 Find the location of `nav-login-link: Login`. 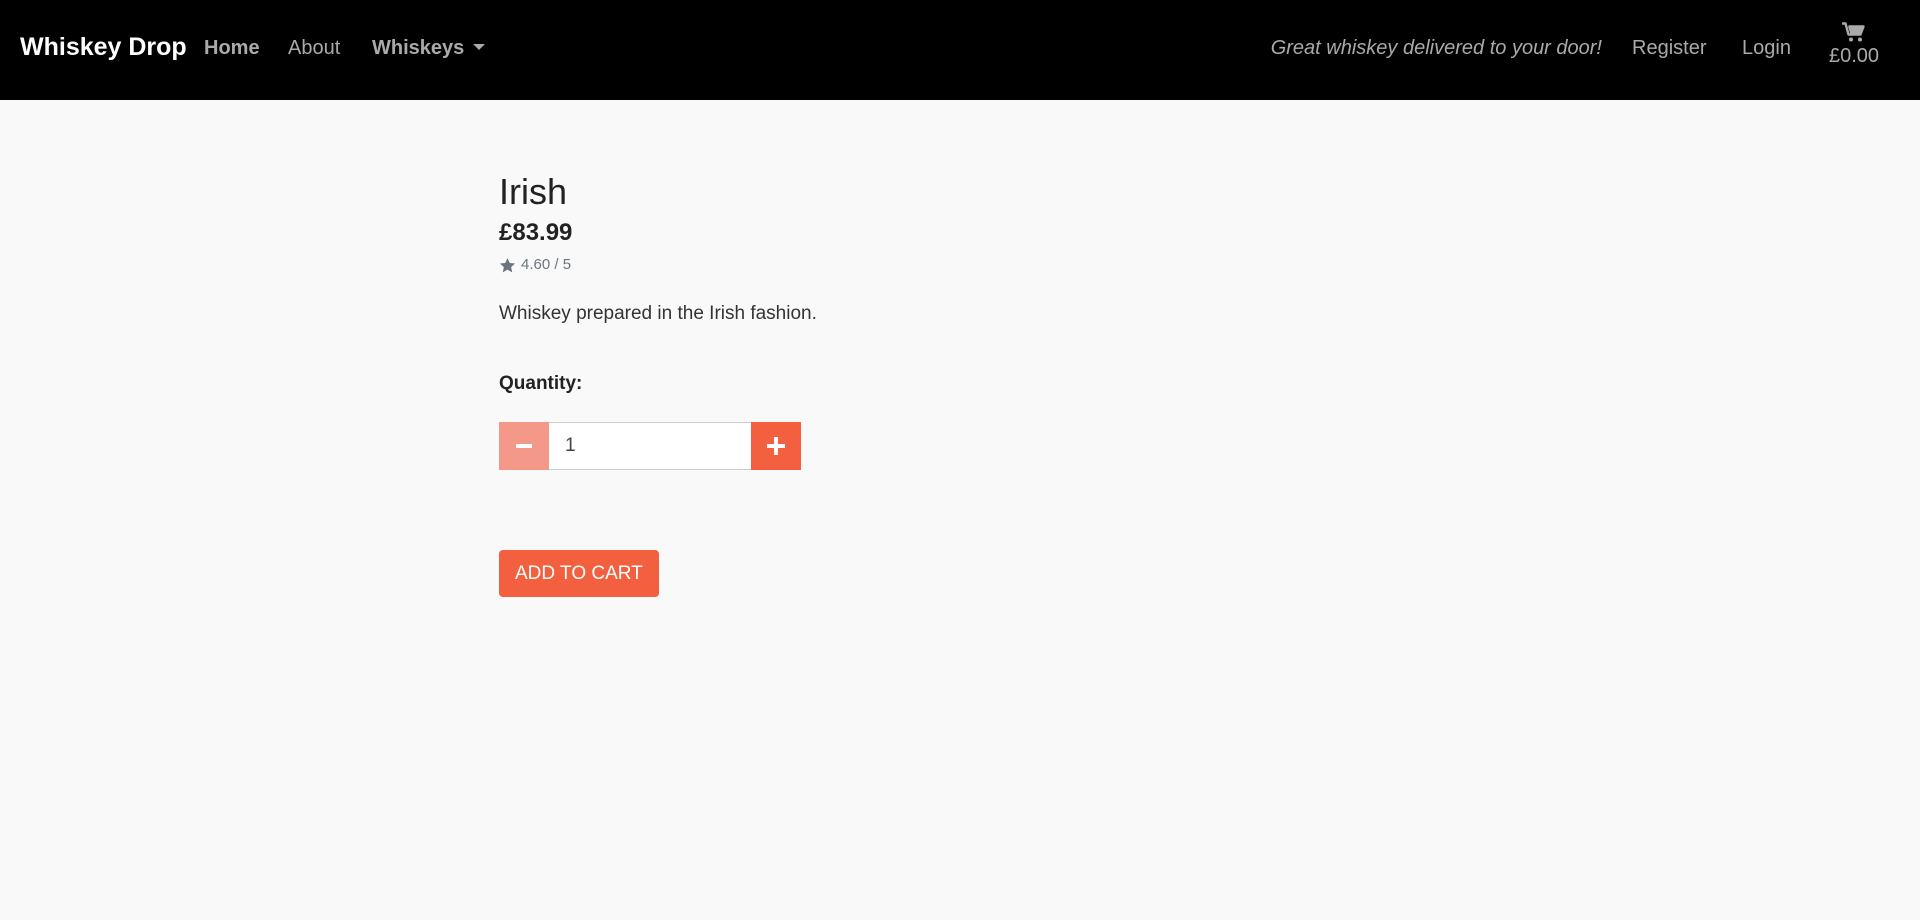

nav-login-link: Login is located at coordinates (1766, 48).